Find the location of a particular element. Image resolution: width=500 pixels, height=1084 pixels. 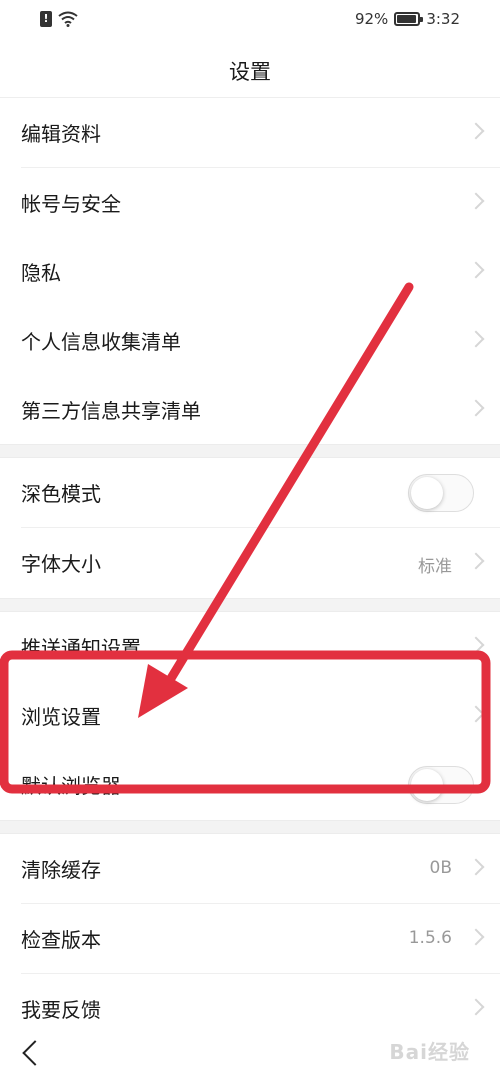

settings-item-label: 我要反馈 is located at coordinates (61, 1010).